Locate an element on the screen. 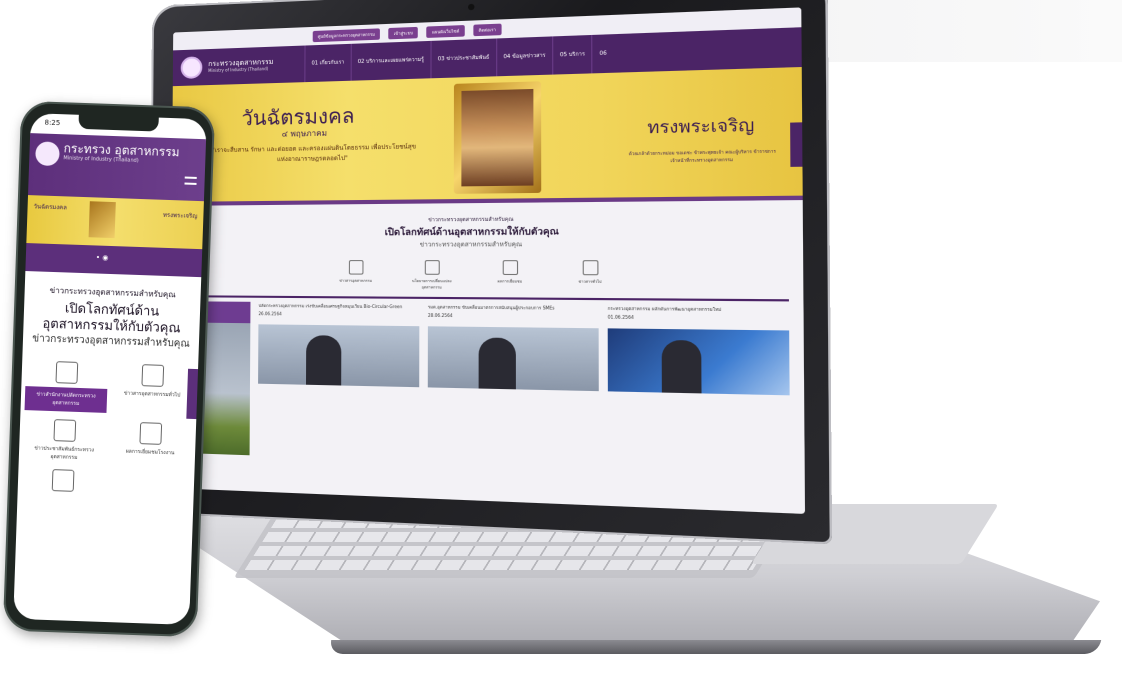 The image size is (1136, 675). mobile-hero-banner: วันฉัตรมงคล ทรงพระเจริญ is located at coordinates (115, 222).